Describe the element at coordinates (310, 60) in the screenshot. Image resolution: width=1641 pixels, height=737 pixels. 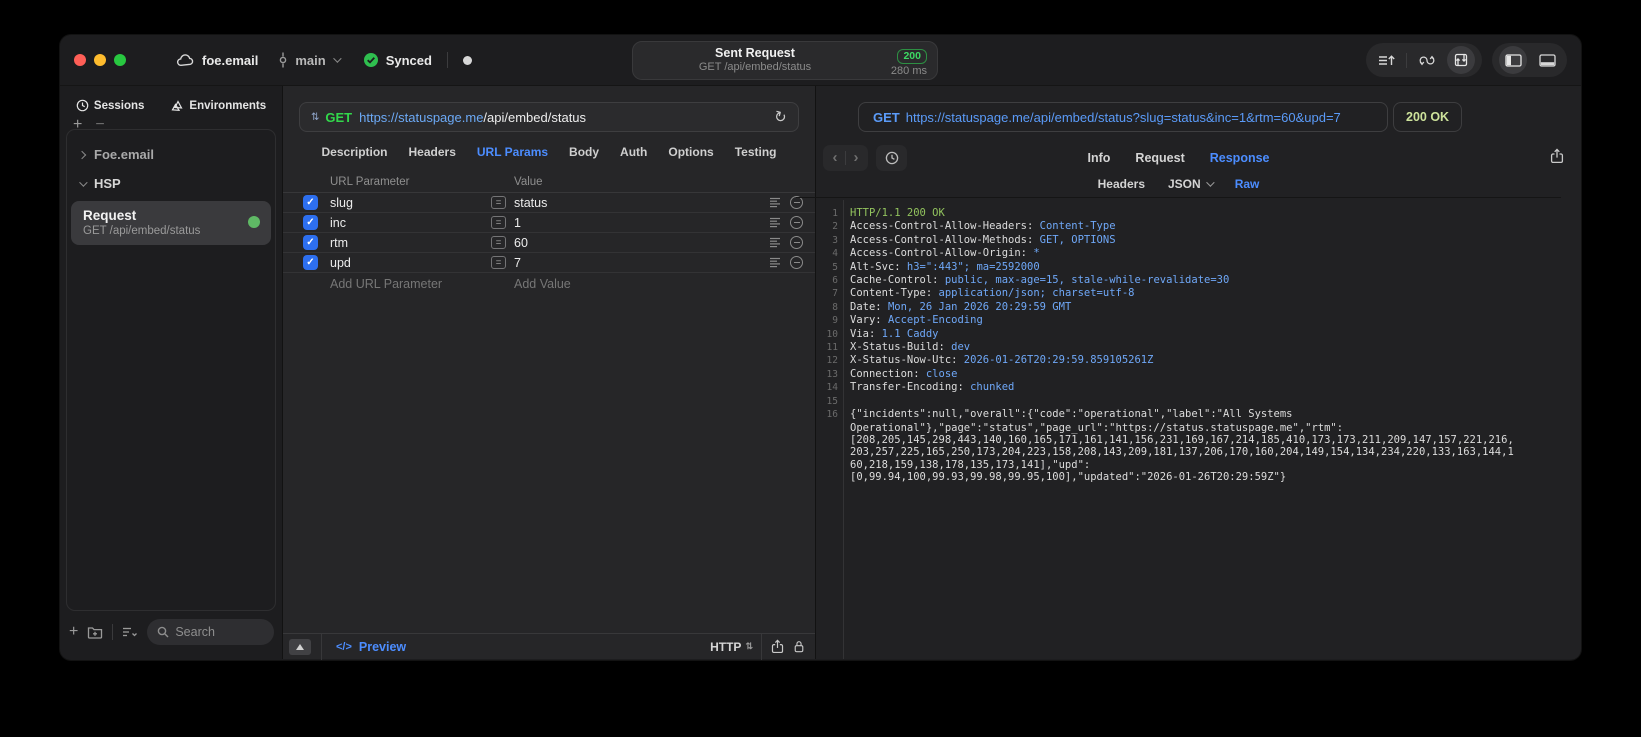
I see `branch-name: main` at that location.